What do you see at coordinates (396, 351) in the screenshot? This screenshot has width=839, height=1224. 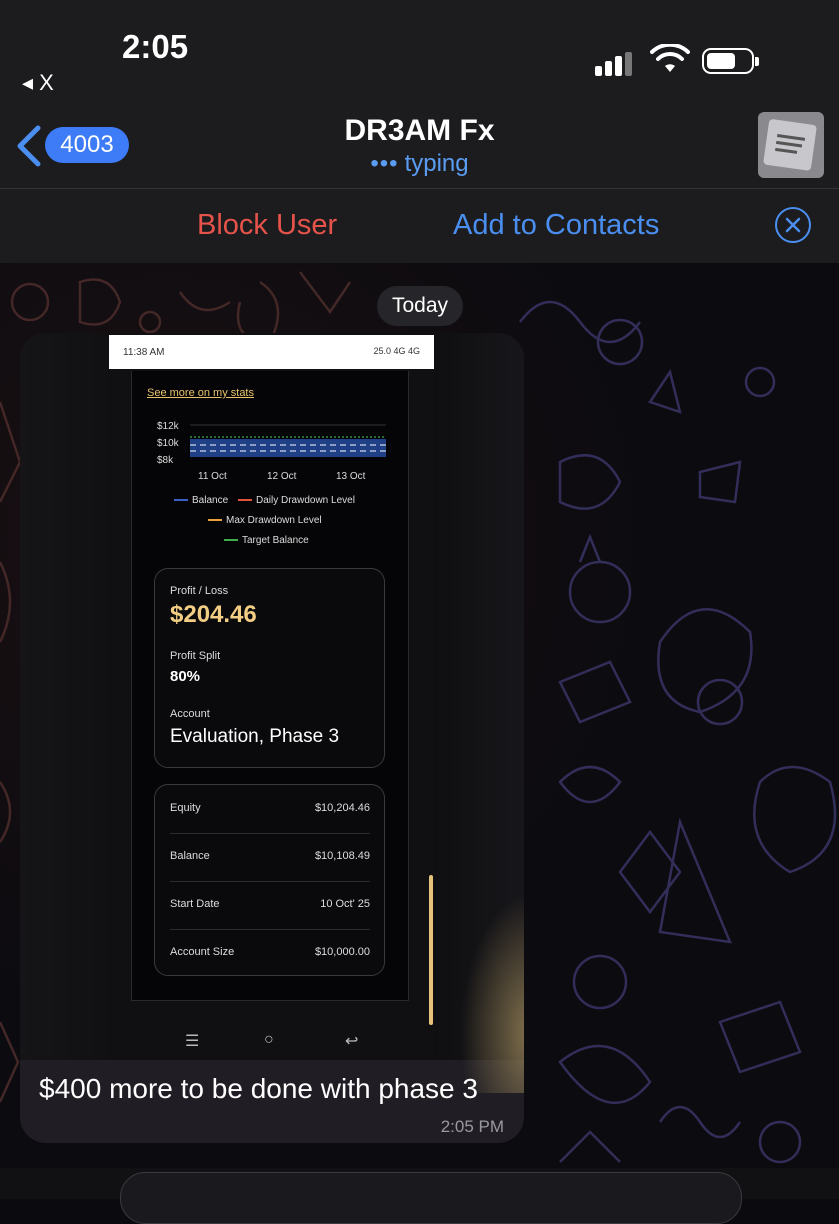 I see `phone-status-right: 25.0 4G 4G` at bounding box center [396, 351].